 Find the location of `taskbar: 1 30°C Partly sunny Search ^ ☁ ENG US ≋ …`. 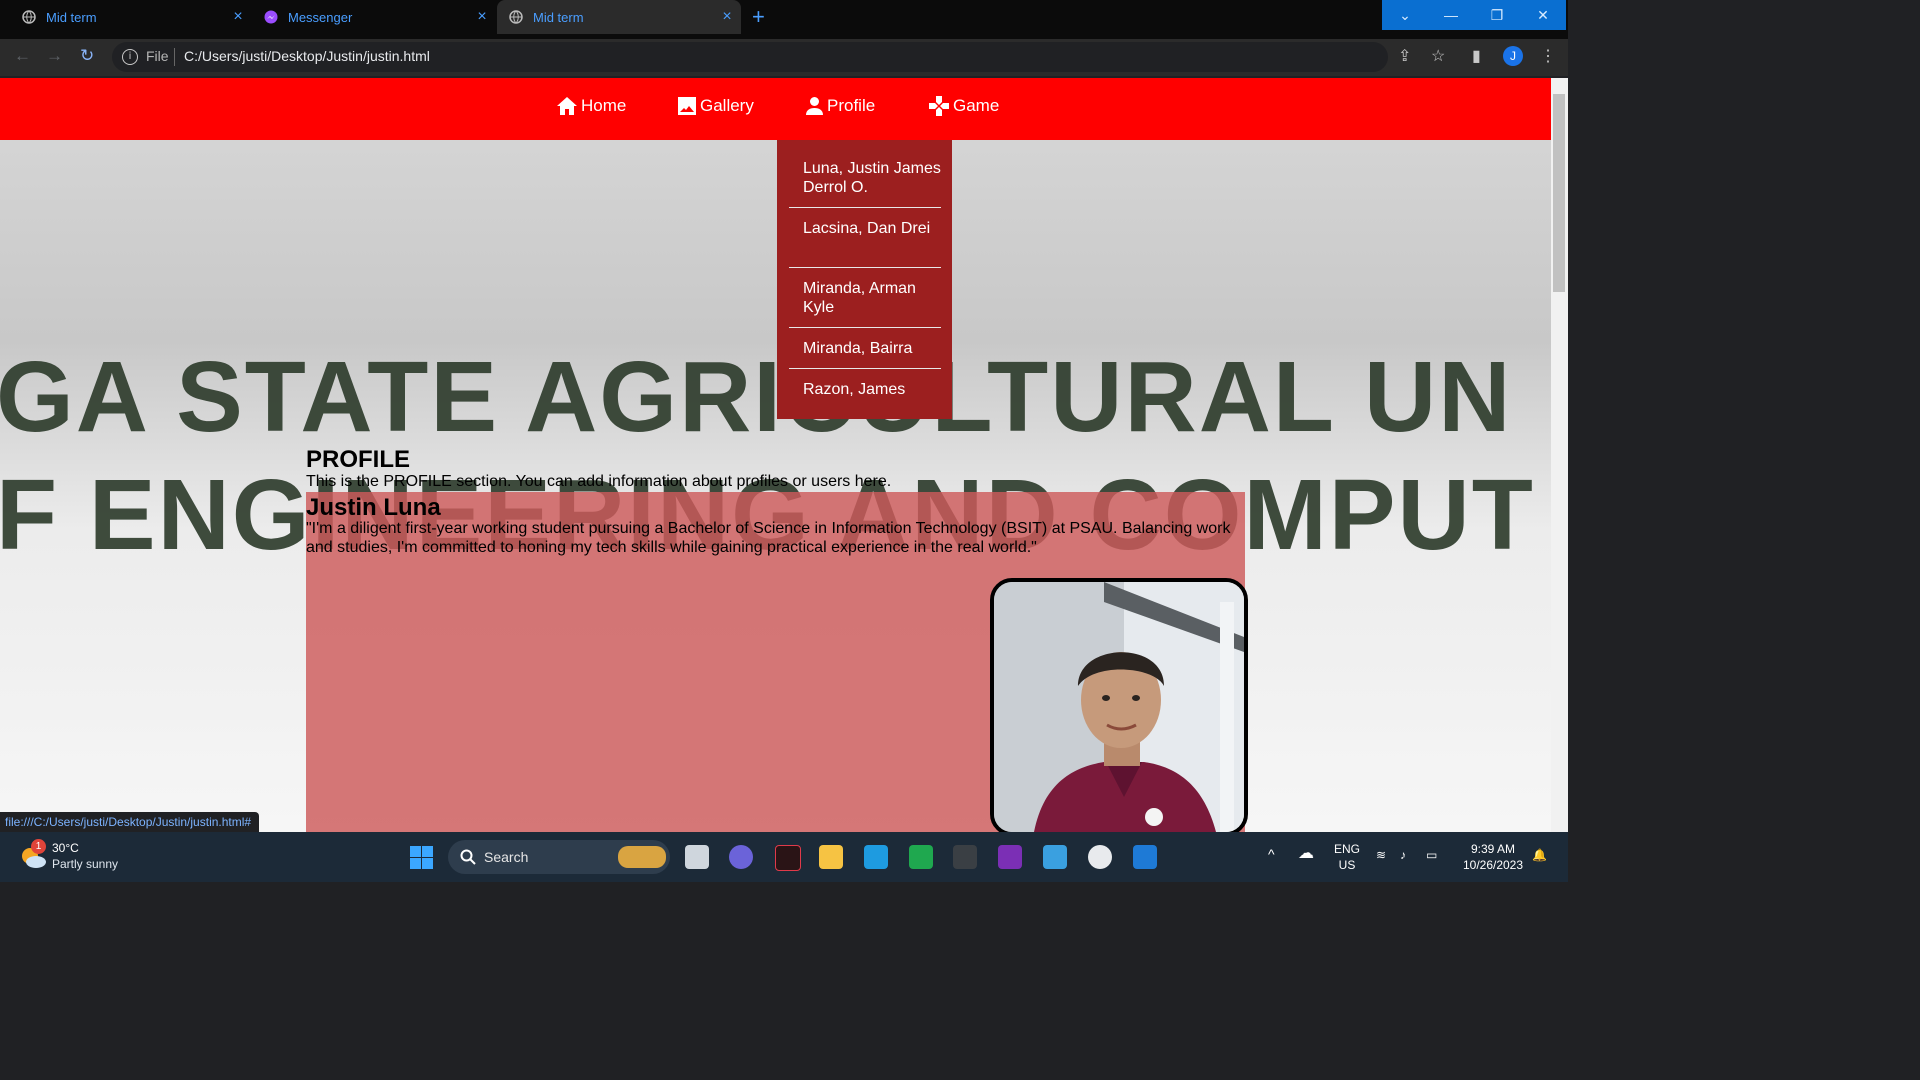

taskbar: 1 30°C Partly sunny Search ^ ☁ ENG US ≋ … is located at coordinates (784, 857).